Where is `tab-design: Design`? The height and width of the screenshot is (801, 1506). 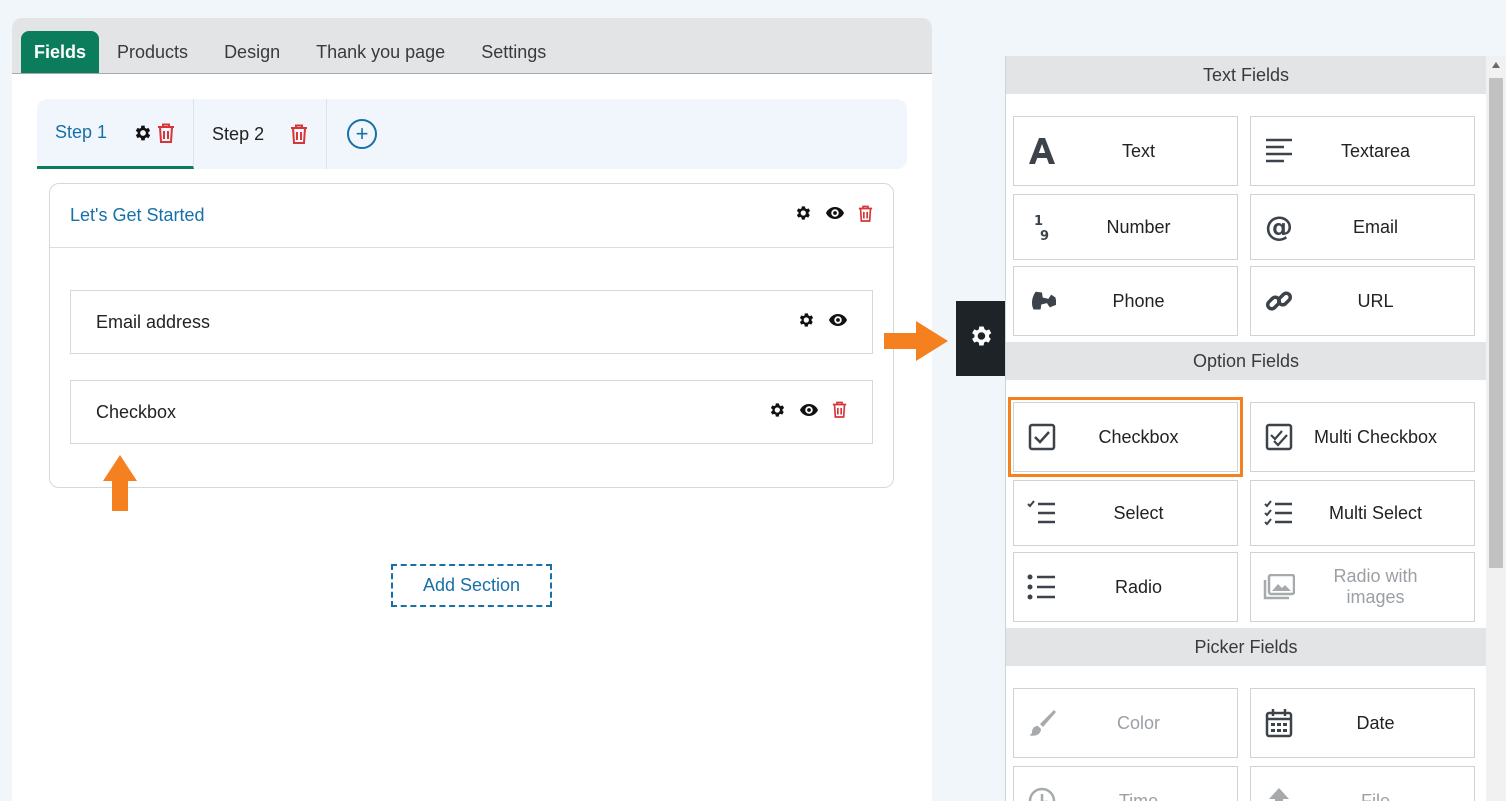 tab-design: Design is located at coordinates (252, 52).